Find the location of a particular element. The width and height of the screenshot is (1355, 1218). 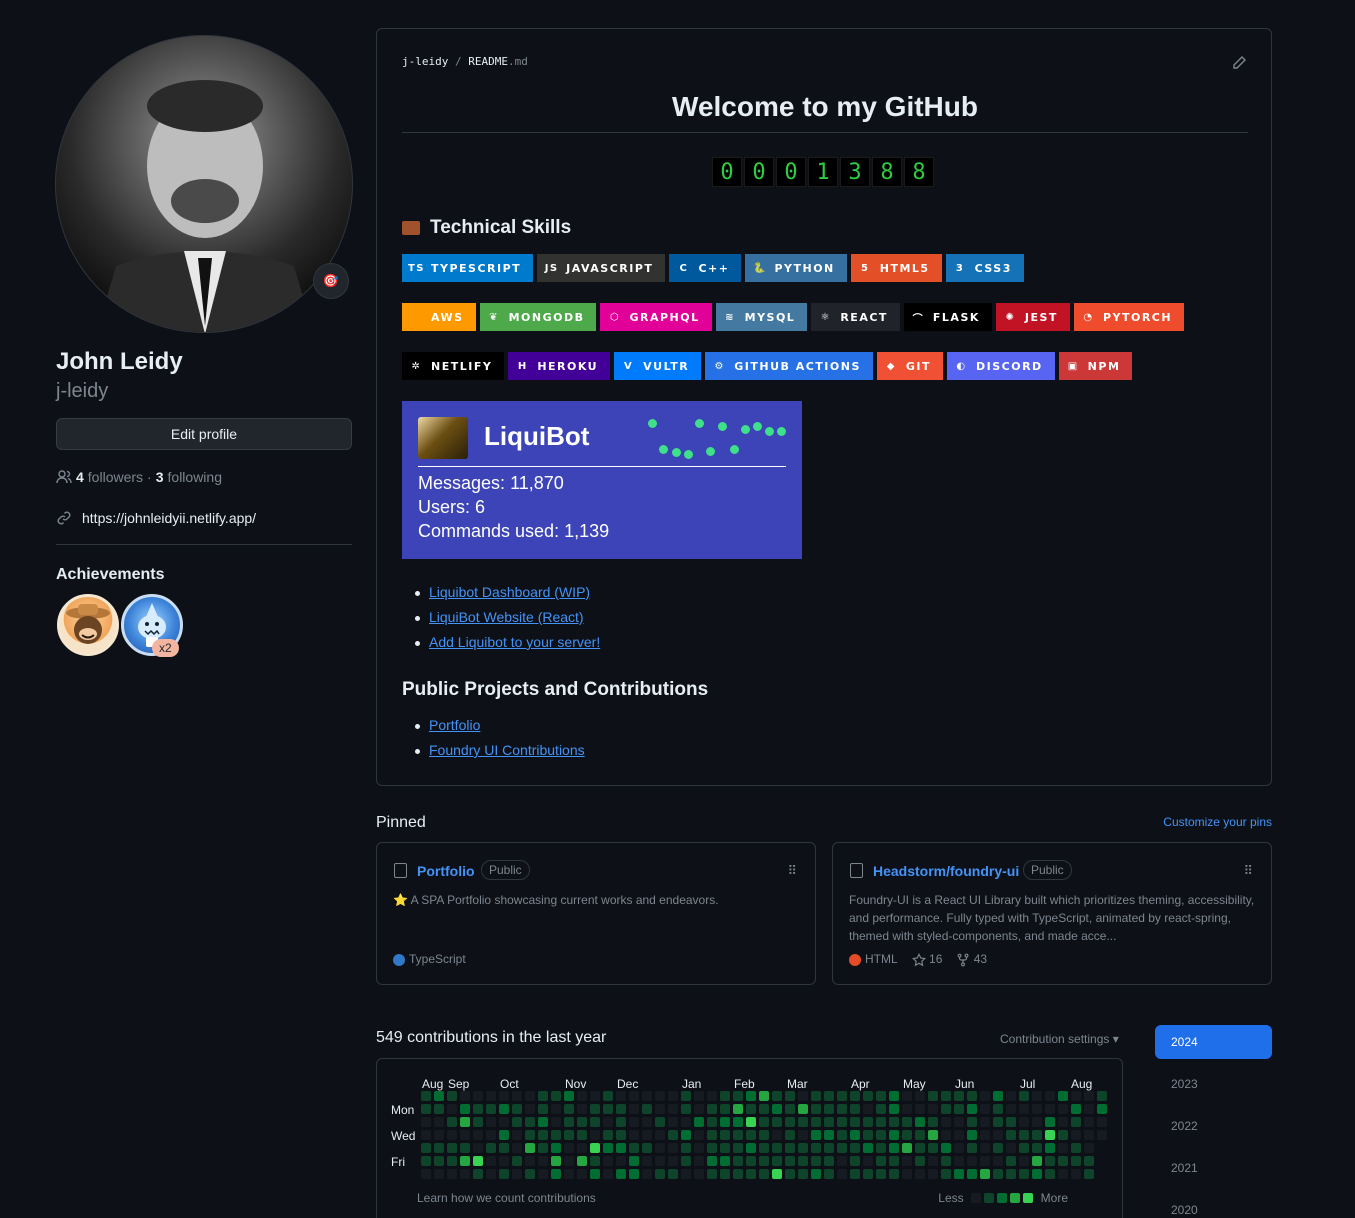

foundry-ui-link: Foundry UI Contributions is located at coordinates (507, 750).